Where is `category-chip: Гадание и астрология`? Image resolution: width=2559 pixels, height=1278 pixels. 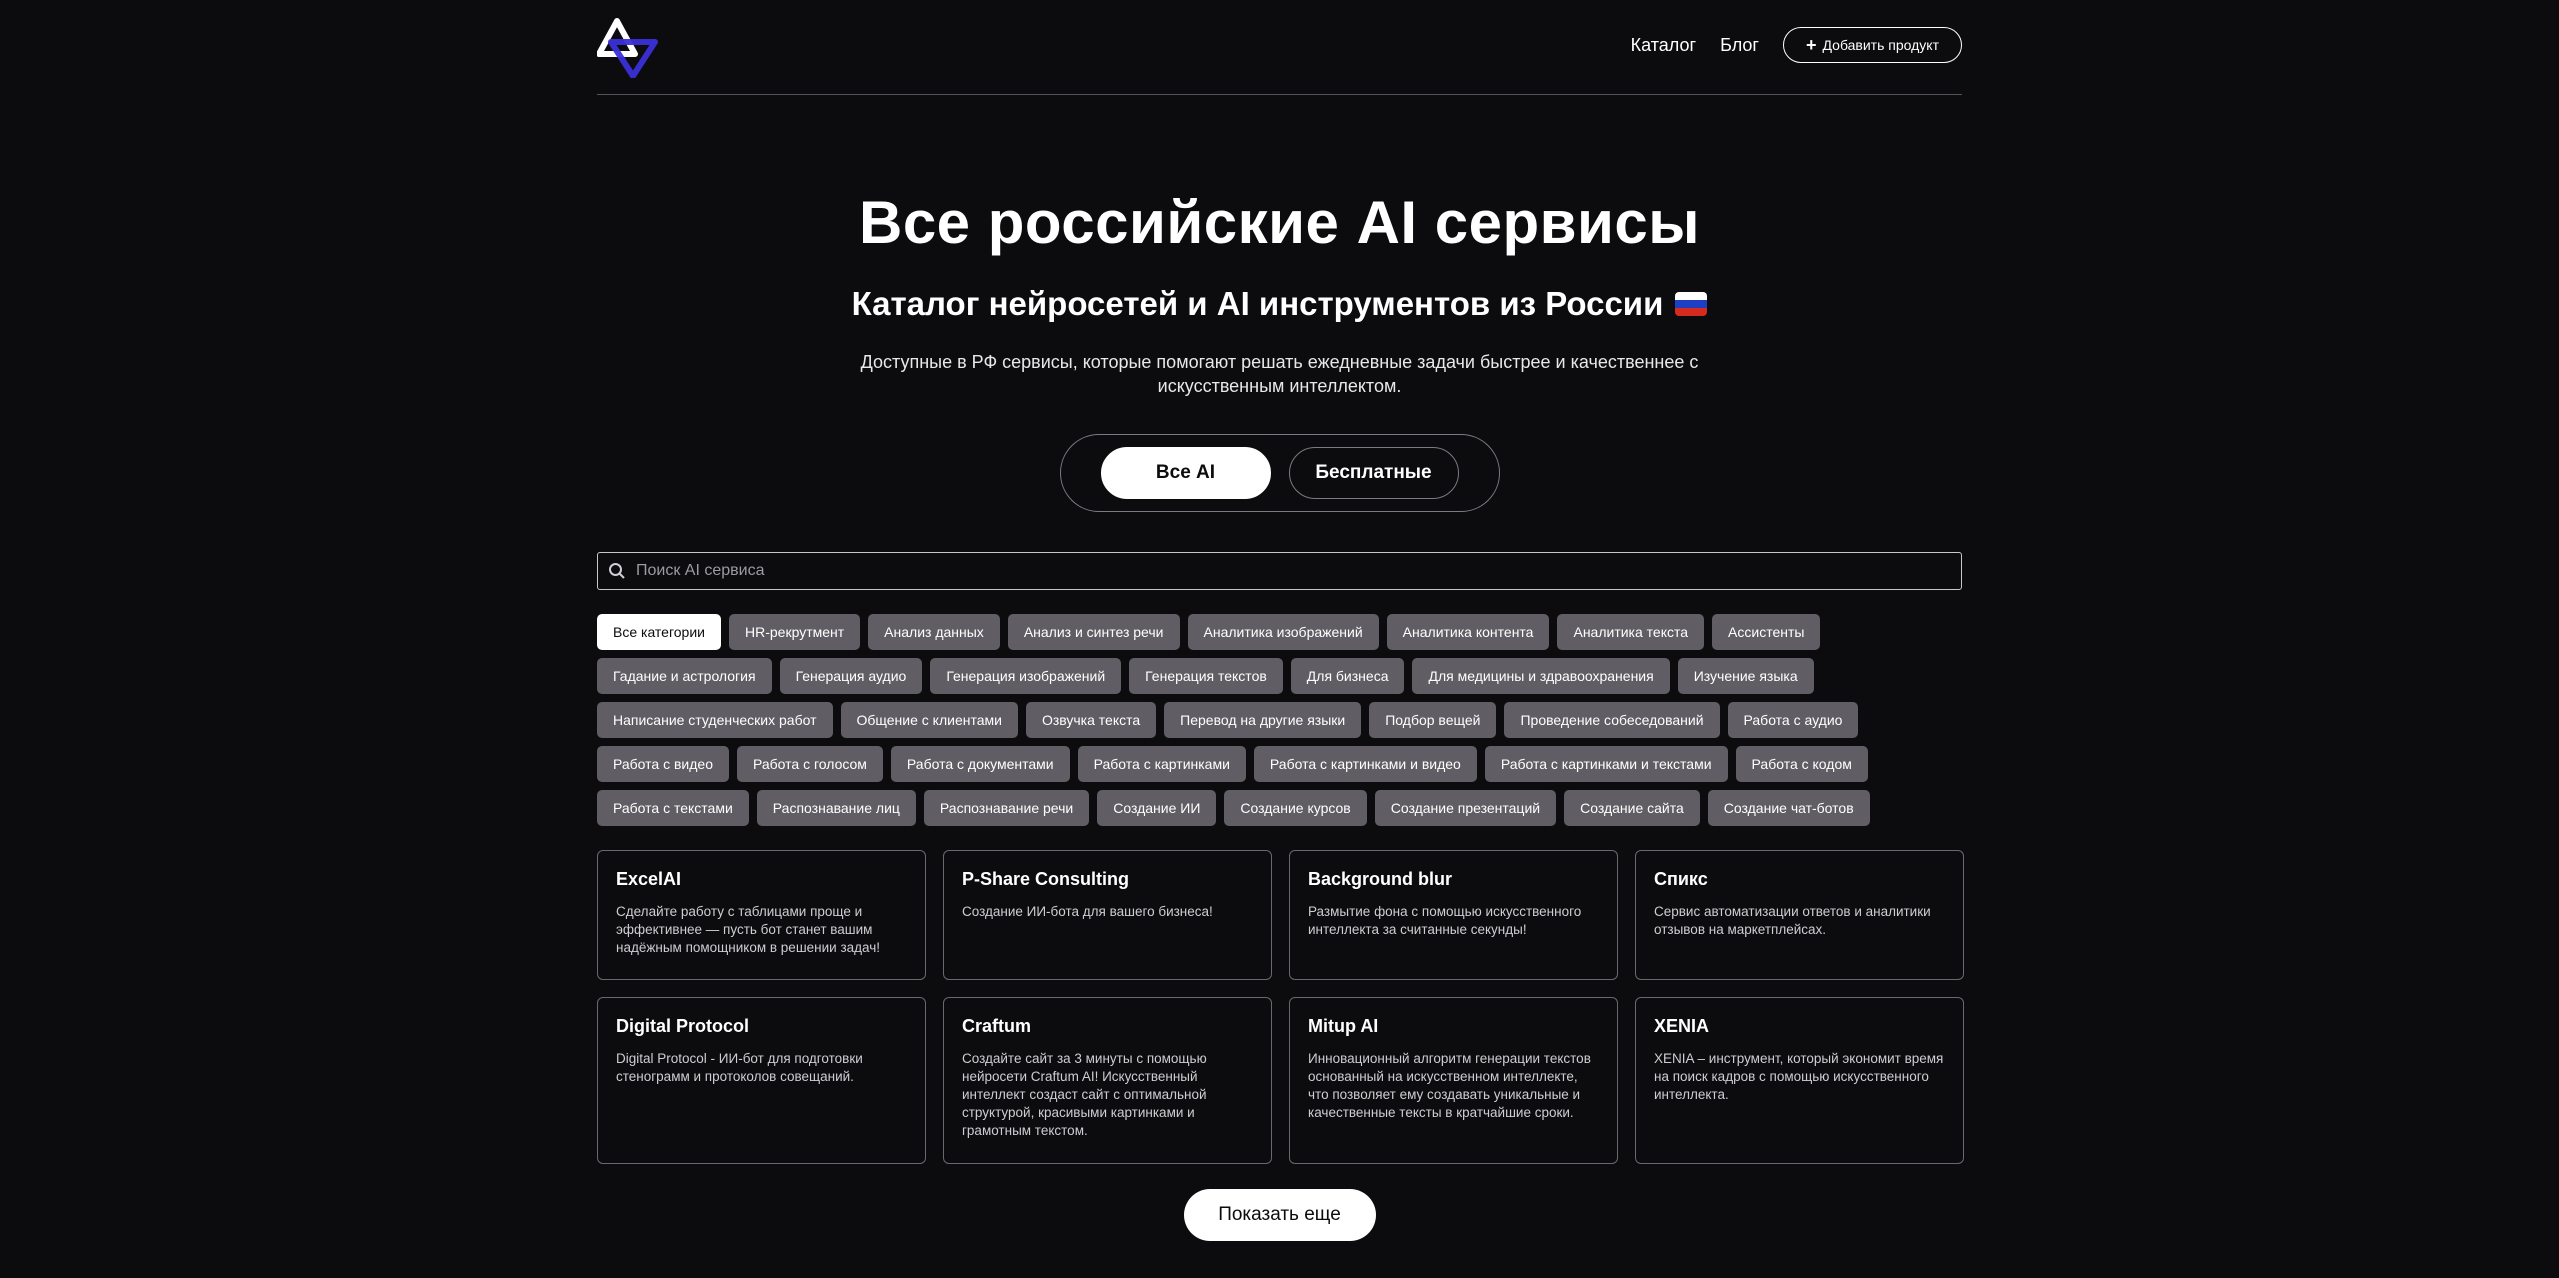 category-chip: Гадание и астрология is located at coordinates (684, 676).